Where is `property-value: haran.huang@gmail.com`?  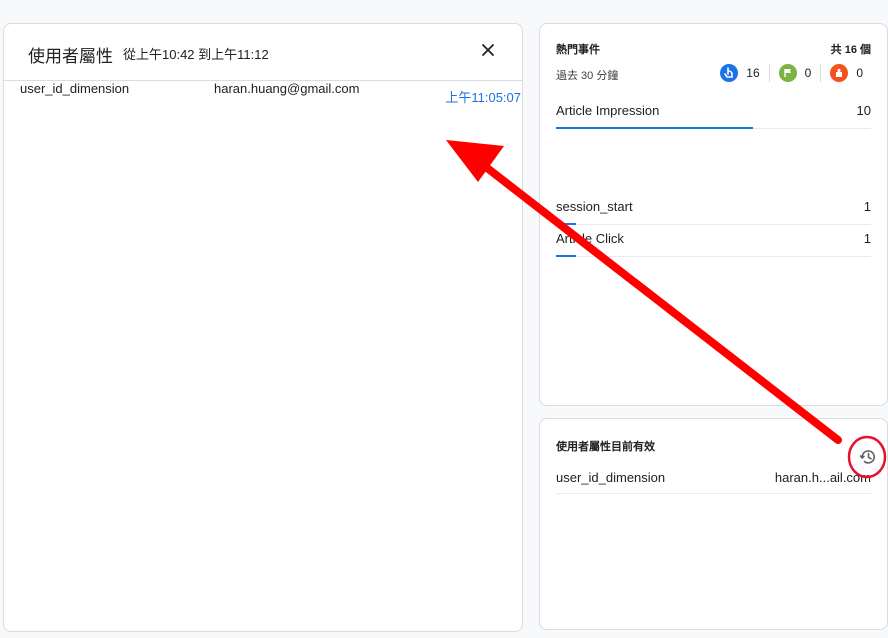
property-value: haran.huang@gmail.com is located at coordinates (287, 88).